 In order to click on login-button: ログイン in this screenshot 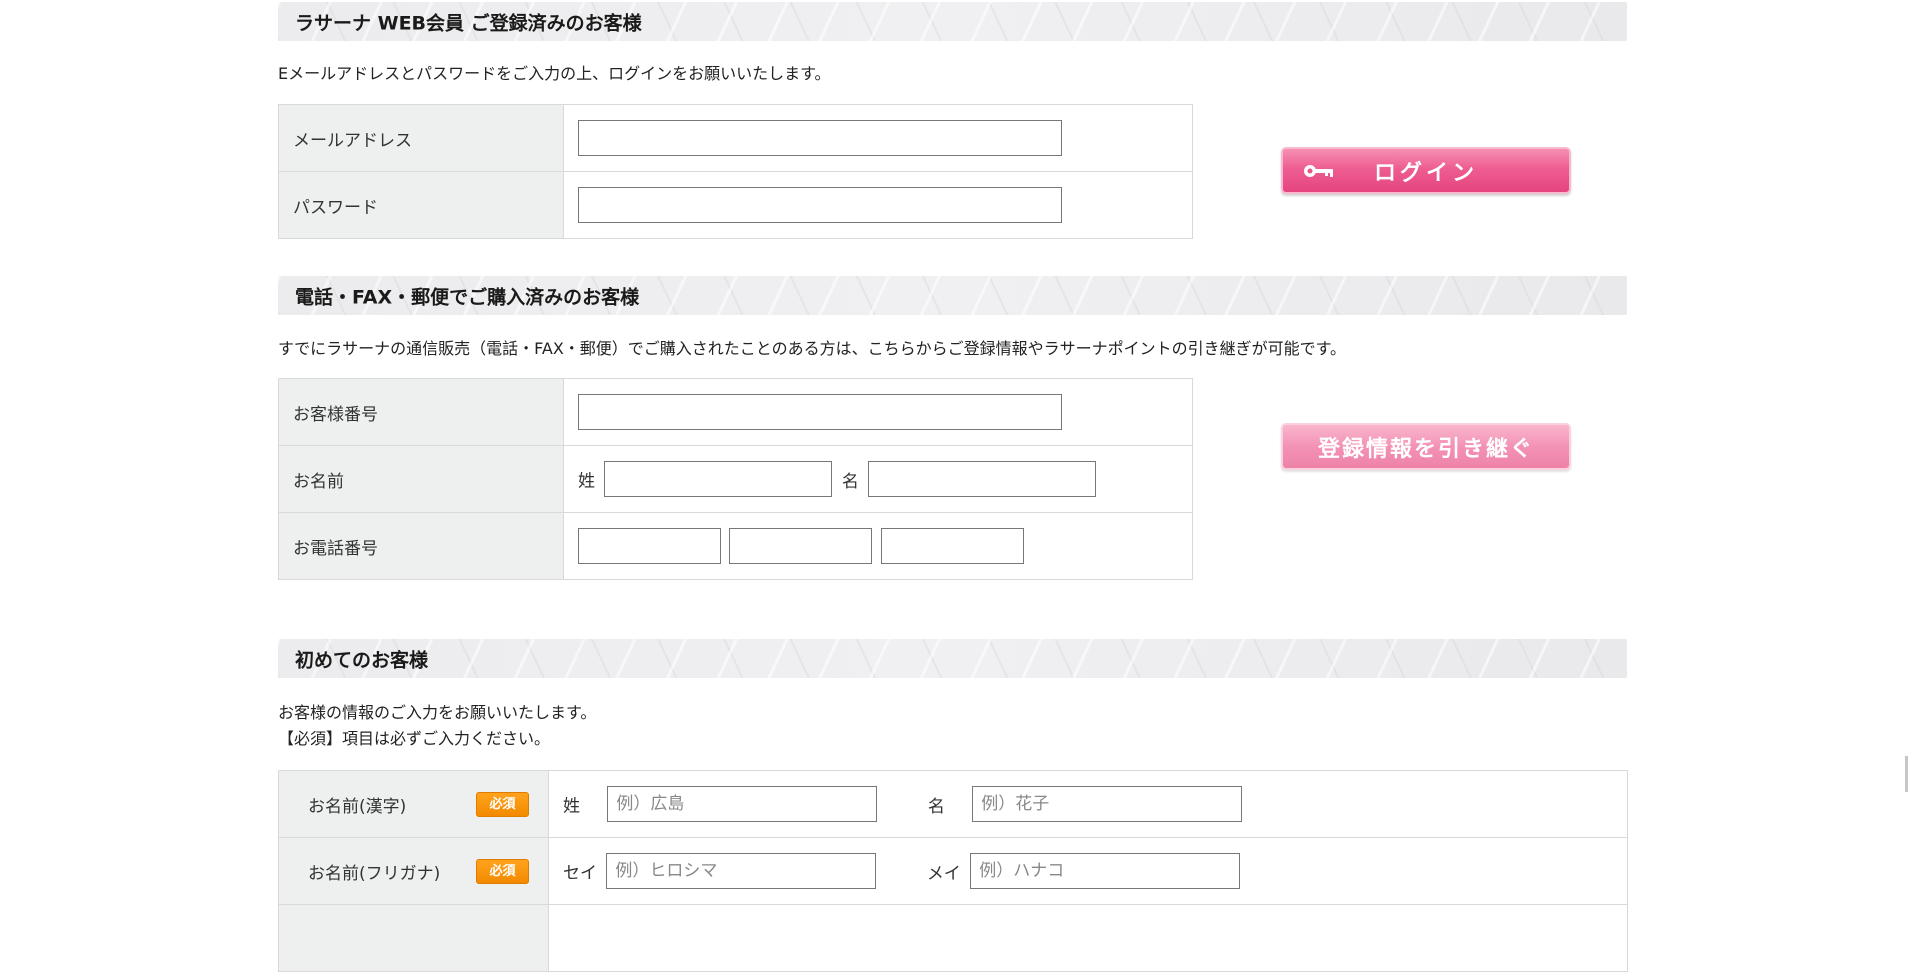, I will do `click(1426, 170)`.